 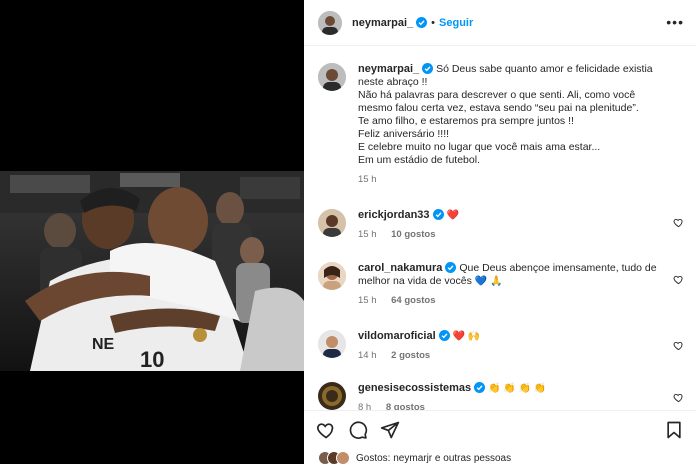 What do you see at coordinates (382, 23) in the screenshot?
I see `author-username: neymarpai_` at bounding box center [382, 23].